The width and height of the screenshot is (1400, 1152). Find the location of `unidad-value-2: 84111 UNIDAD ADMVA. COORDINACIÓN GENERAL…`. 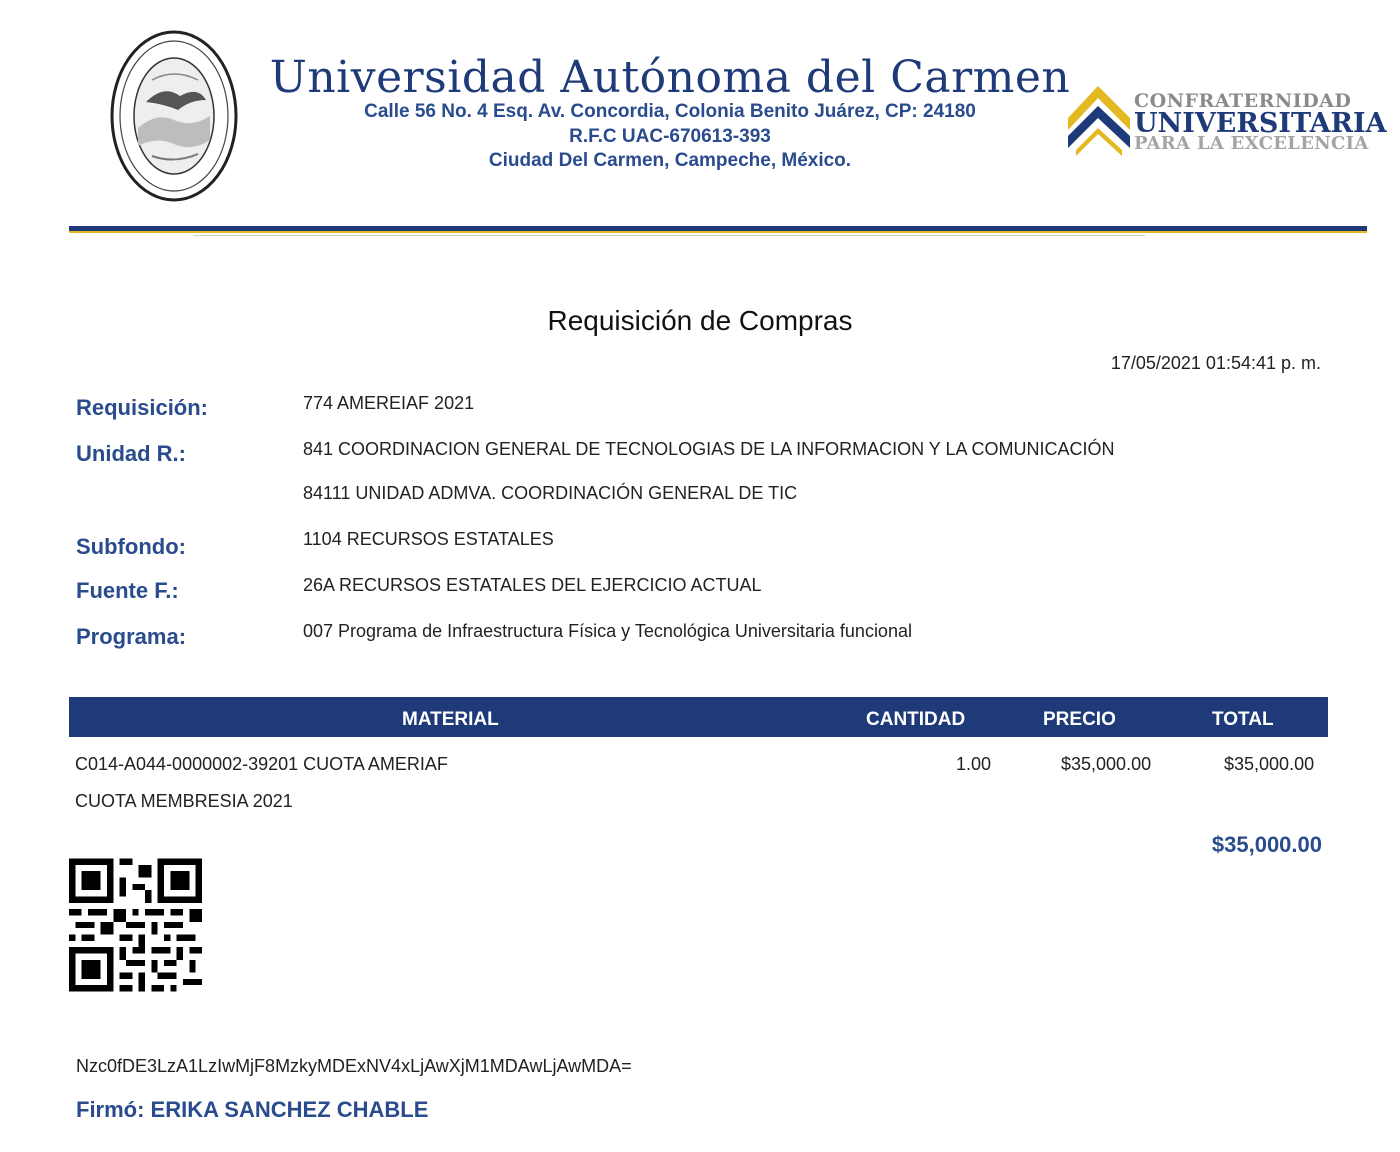

unidad-value-2: 84111 UNIDAD ADMVA. COORDINACIÓN GENERAL… is located at coordinates (550, 493).